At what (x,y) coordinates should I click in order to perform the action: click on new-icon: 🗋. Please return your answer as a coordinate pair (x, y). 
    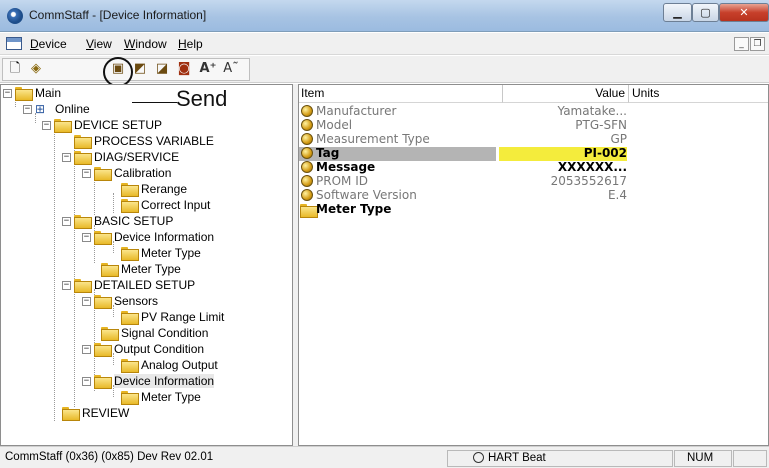
    Looking at the image, I should click on (15, 69).